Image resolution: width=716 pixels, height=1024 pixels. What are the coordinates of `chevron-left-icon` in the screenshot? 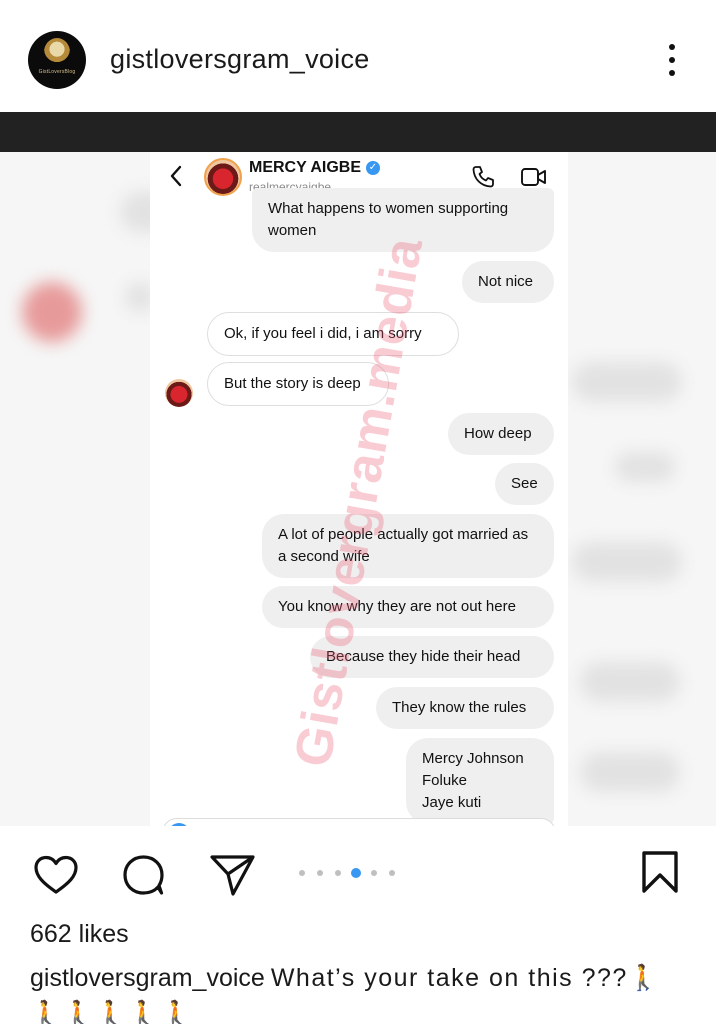 It's located at (176, 176).